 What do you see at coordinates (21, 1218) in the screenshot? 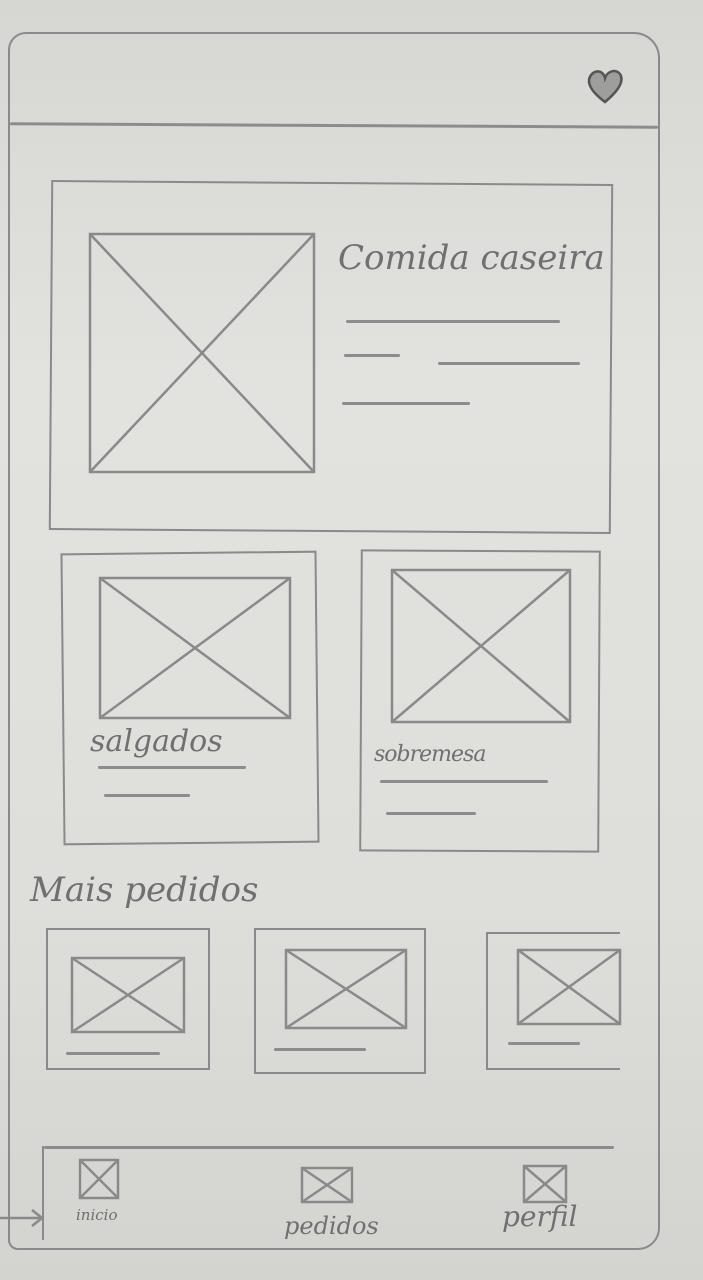
I see `arrow-annotation-icon` at bounding box center [21, 1218].